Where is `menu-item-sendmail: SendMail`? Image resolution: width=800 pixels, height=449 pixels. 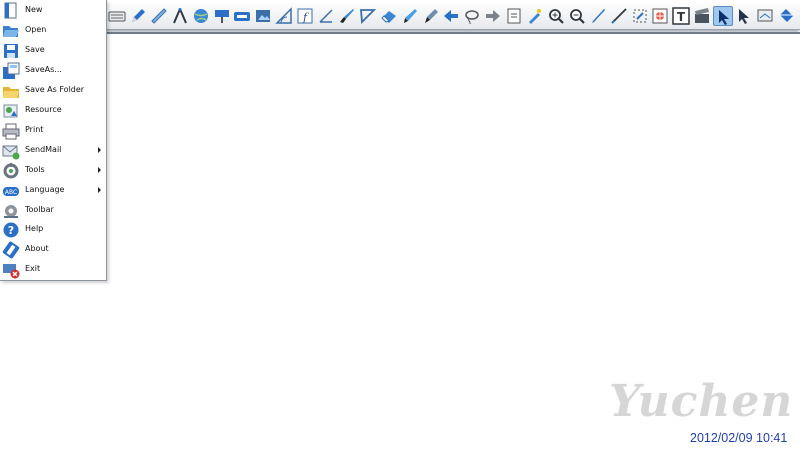
menu-item-sendmail: SendMail is located at coordinates (53, 151).